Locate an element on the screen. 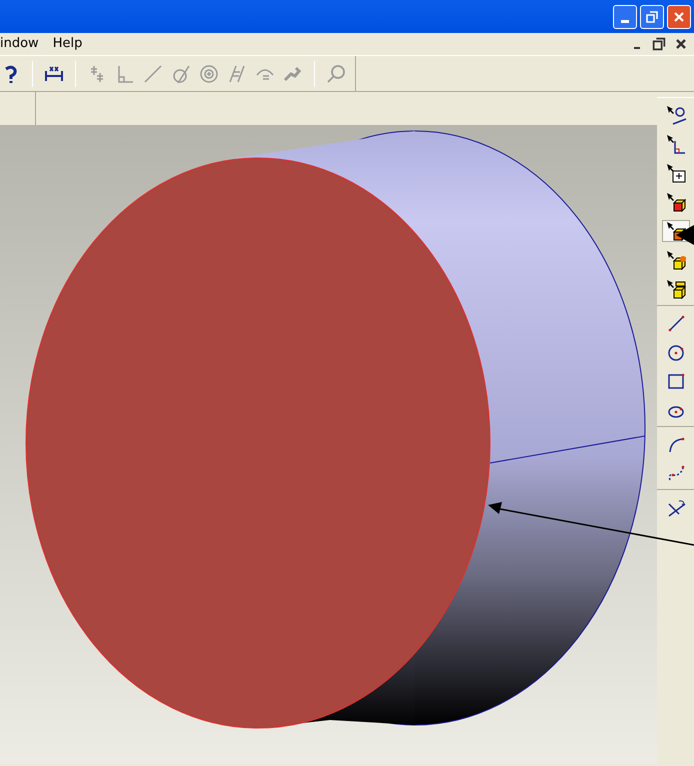 This screenshot has height=766, width=694. restore-button is located at coordinates (652, 16).